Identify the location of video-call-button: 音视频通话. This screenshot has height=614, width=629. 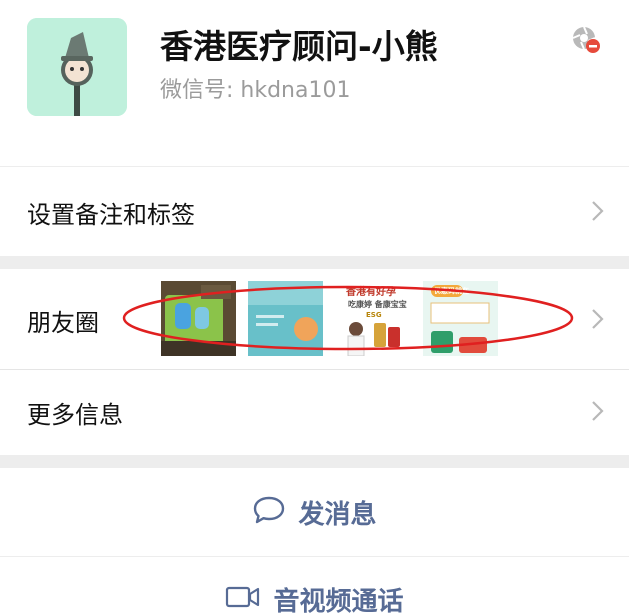
(314, 585).